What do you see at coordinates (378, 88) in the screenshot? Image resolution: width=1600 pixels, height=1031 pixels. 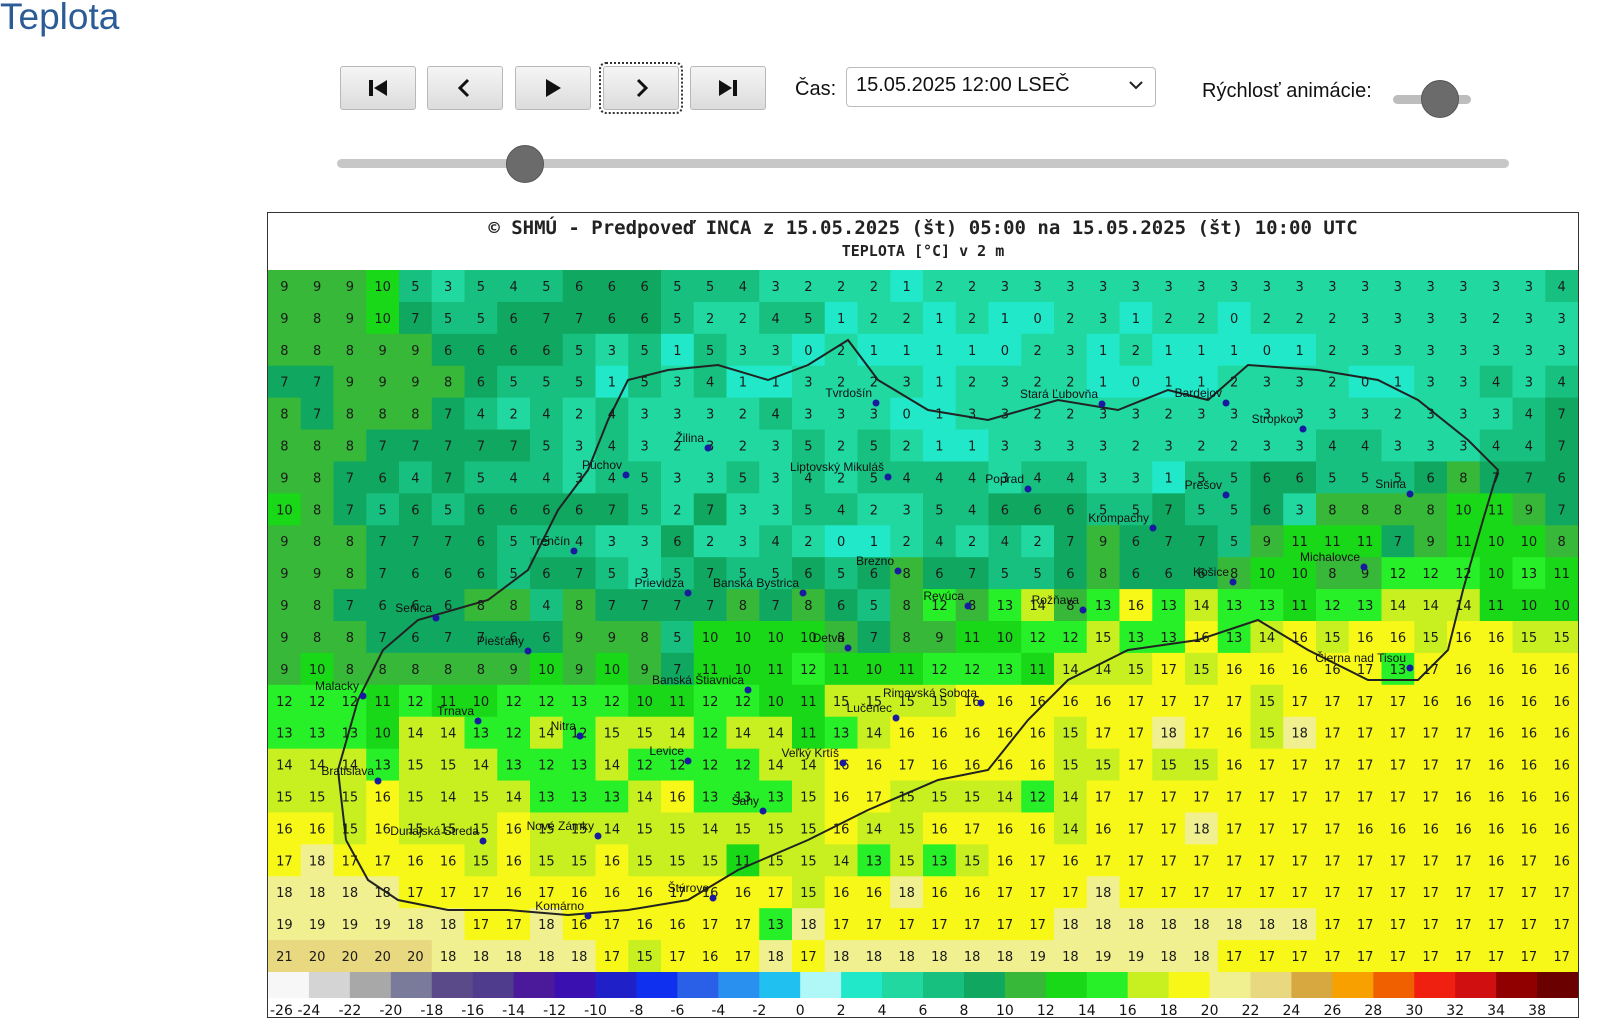 I see `first-frame-button` at bounding box center [378, 88].